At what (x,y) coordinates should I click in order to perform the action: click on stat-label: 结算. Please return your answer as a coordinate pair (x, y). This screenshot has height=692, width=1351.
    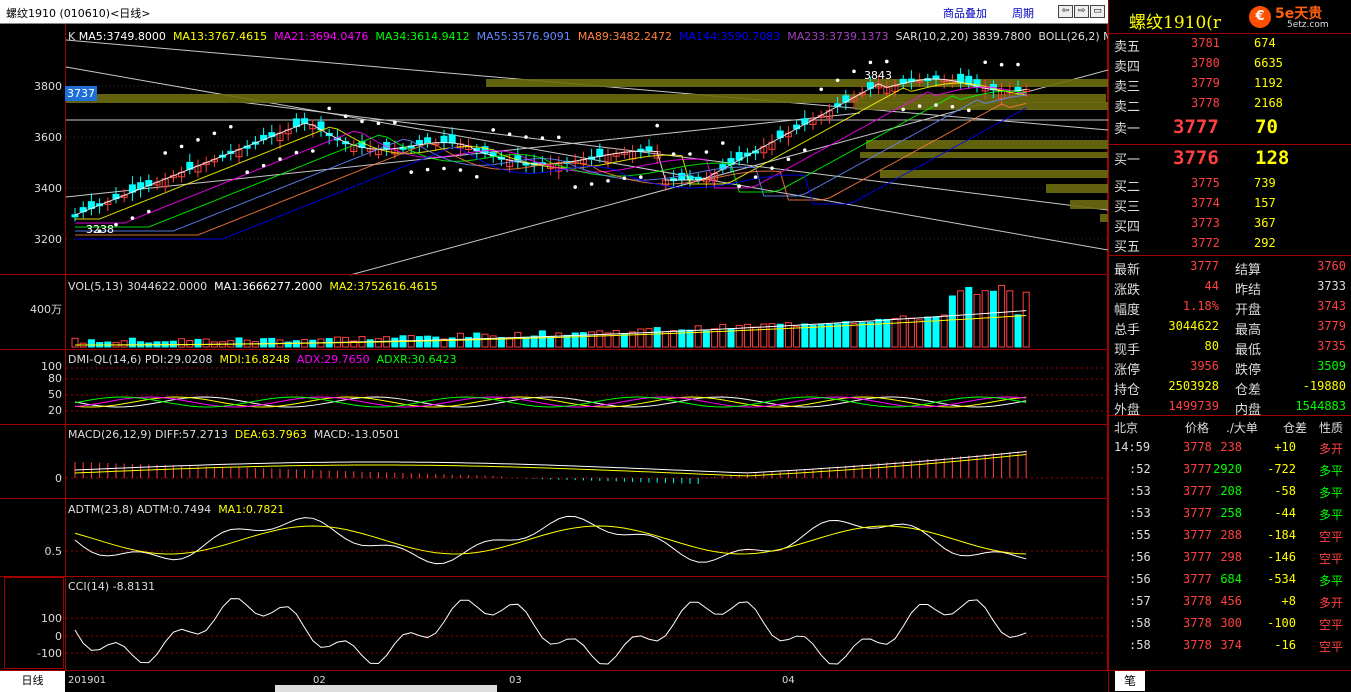
    Looking at the image, I should click on (1248, 270).